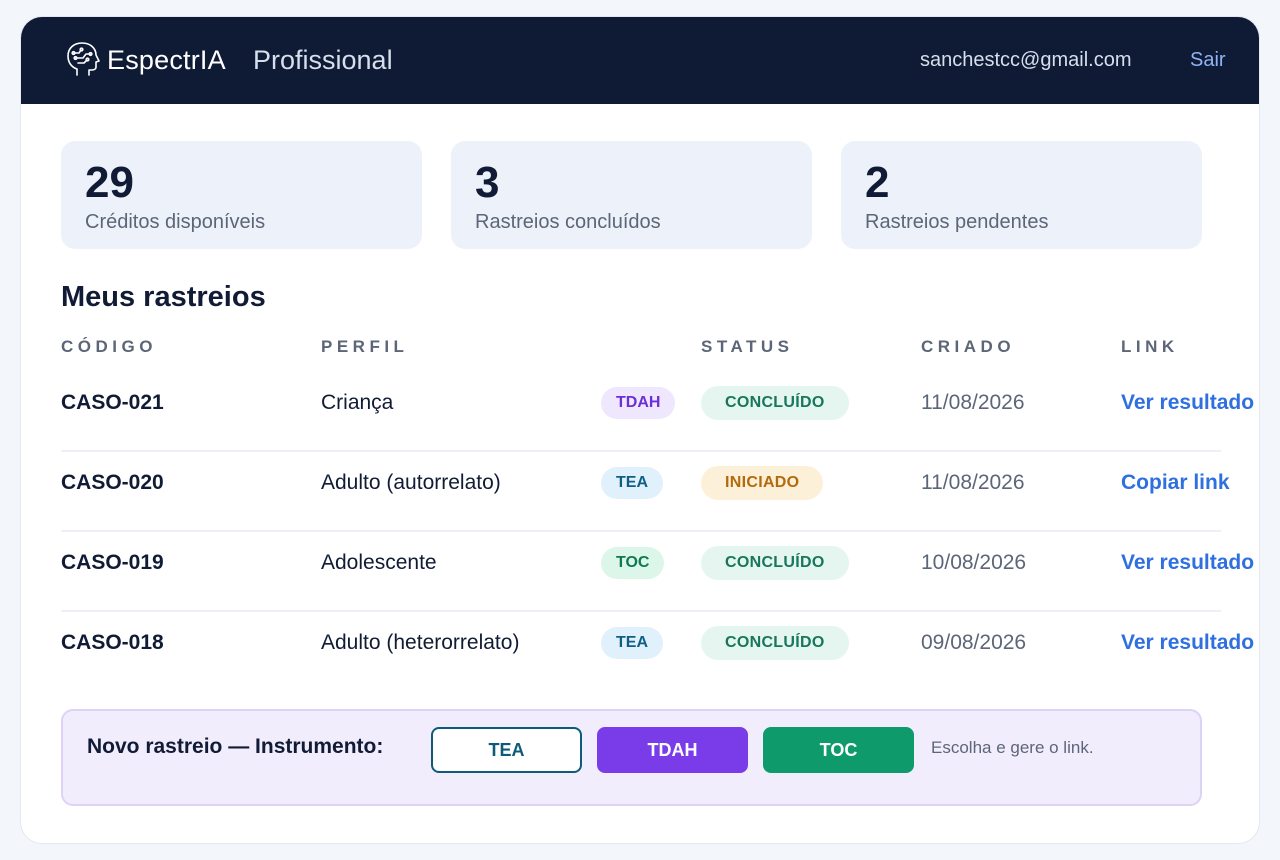 This screenshot has width=1280, height=860. What do you see at coordinates (241, 195) in the screenshot?
I see `stat-credits: 29 Créditos disponíveis` at bounding box center [241, 195].